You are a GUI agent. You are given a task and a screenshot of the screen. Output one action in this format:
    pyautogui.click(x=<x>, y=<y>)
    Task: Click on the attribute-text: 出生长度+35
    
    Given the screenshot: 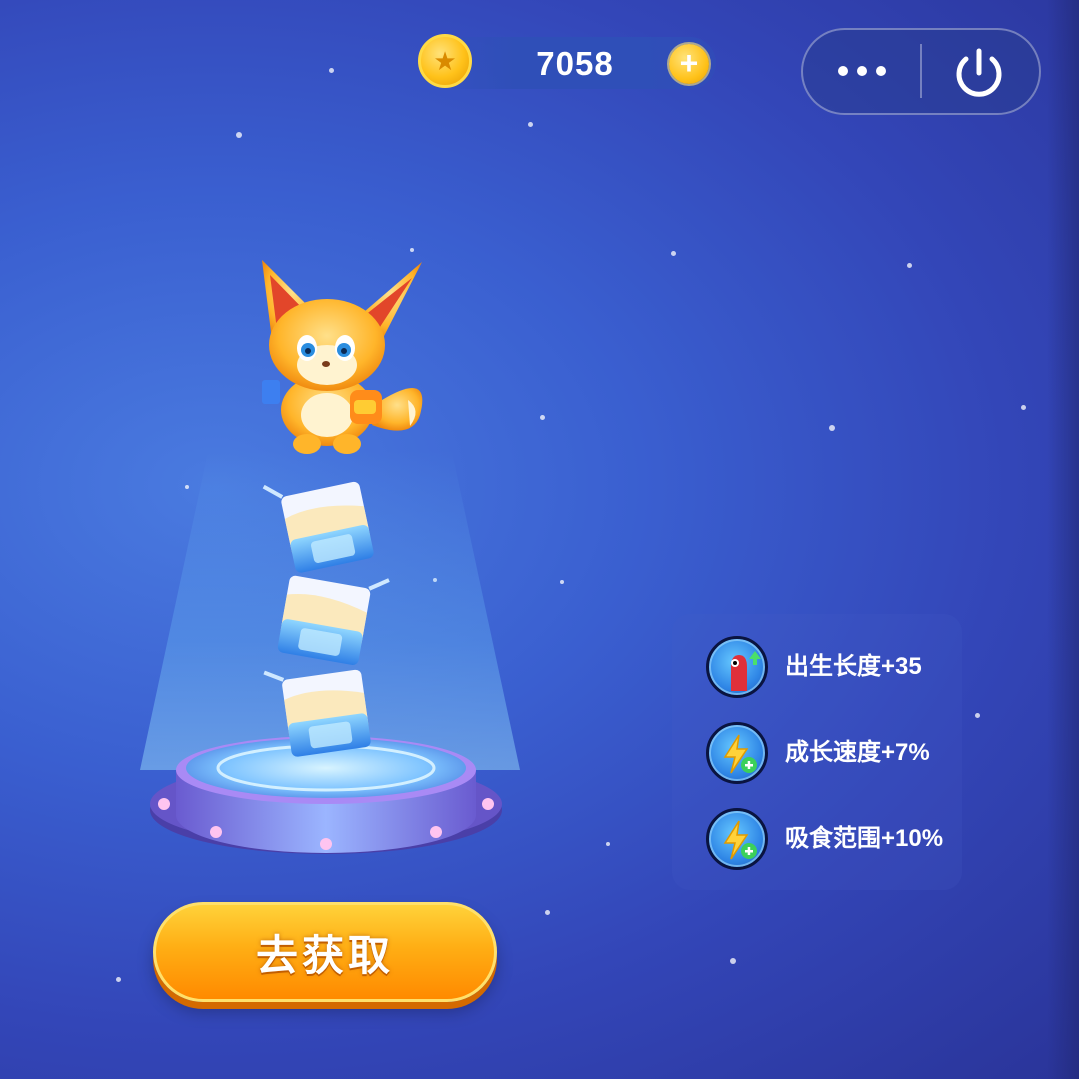 What is the action you would take?
    pyautogui.click(x=853, y=666)
    